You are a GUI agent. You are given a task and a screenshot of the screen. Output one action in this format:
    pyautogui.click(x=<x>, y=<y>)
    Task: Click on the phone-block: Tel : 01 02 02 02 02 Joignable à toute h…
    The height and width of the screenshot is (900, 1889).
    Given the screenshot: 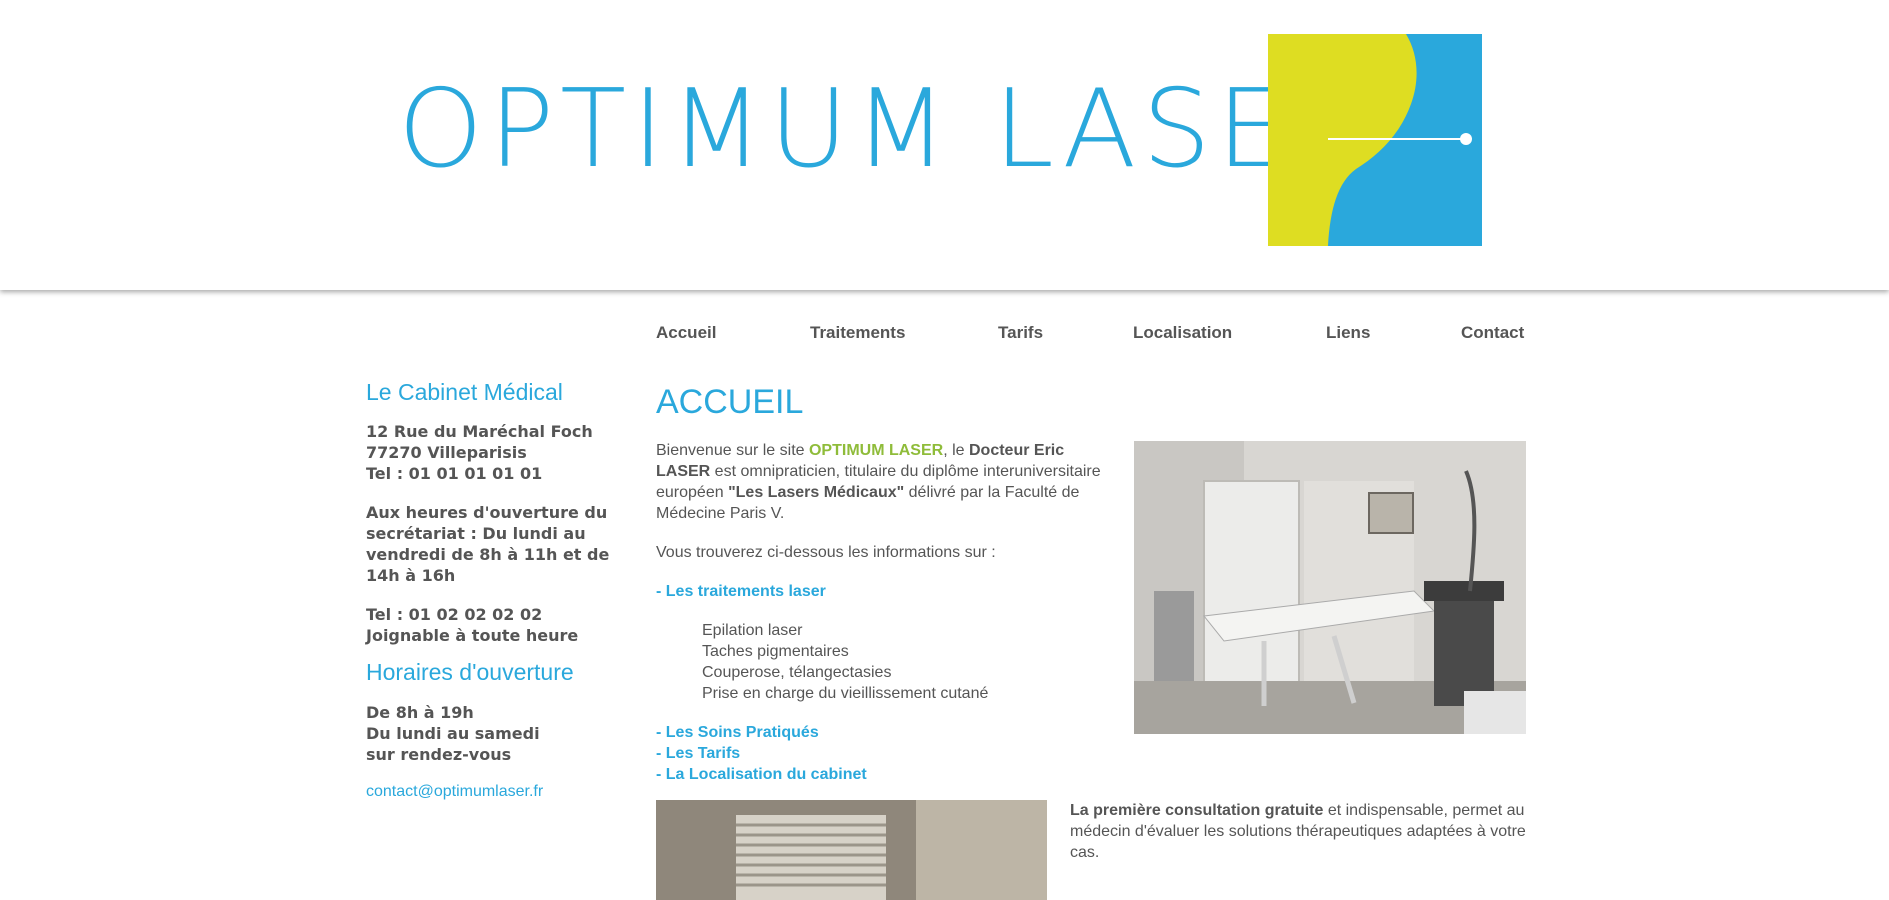 What is the action you would take?
    pyautogui.click(x=491, y=625)
    